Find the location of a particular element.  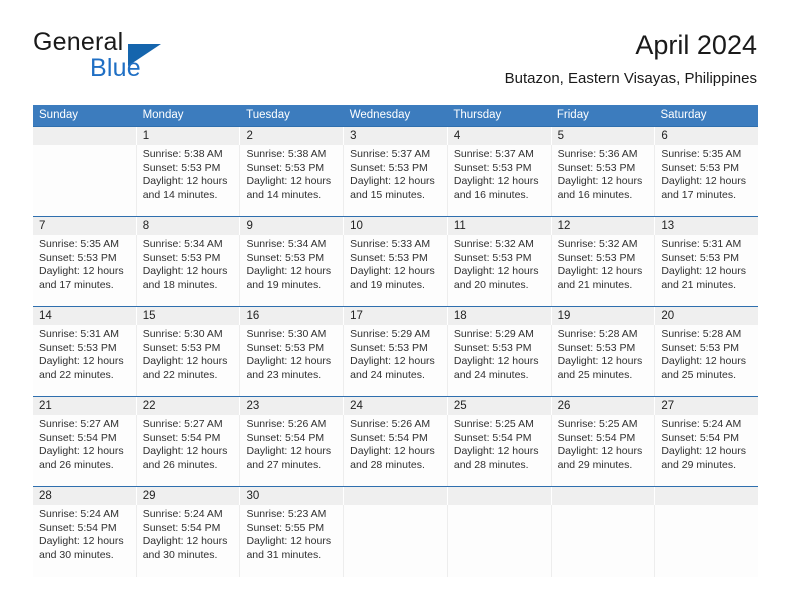

day-number: 10 is located at coordinates (396, 226).